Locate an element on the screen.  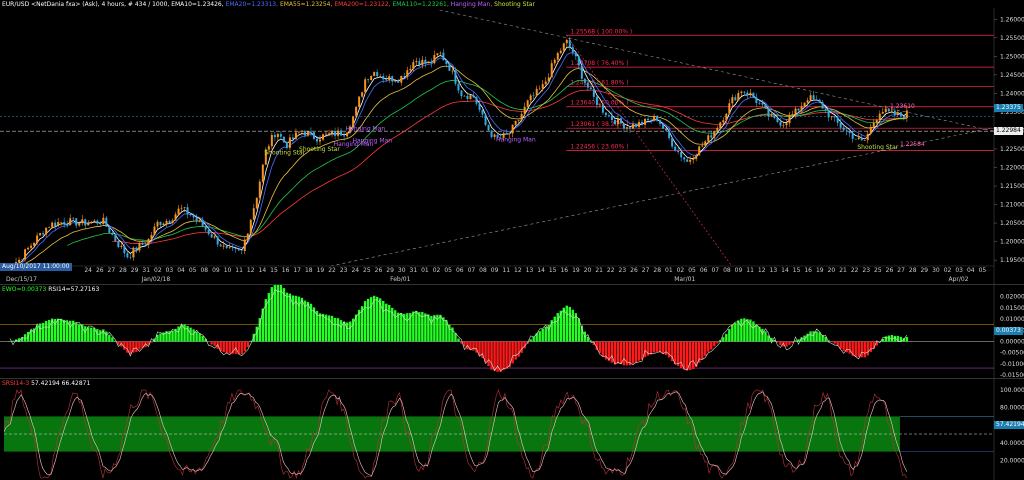
pattern-label: Shooting Star is located at coordinates (877, 147).